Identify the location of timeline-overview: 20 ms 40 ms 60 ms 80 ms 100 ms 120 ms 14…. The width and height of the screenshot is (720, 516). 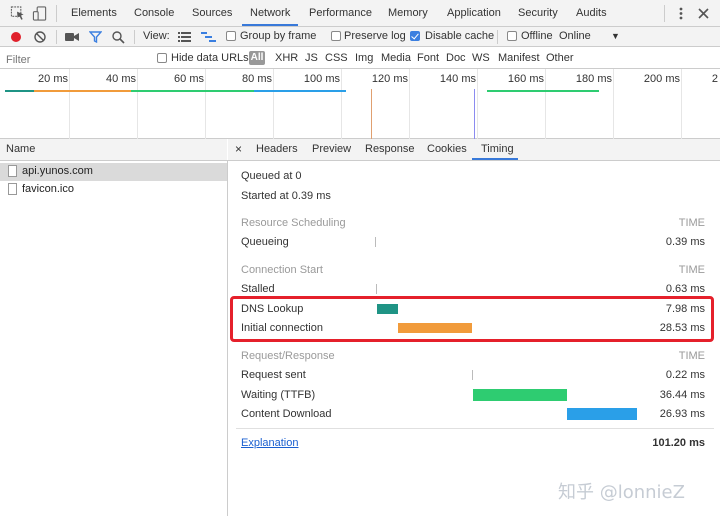
(360, 104).